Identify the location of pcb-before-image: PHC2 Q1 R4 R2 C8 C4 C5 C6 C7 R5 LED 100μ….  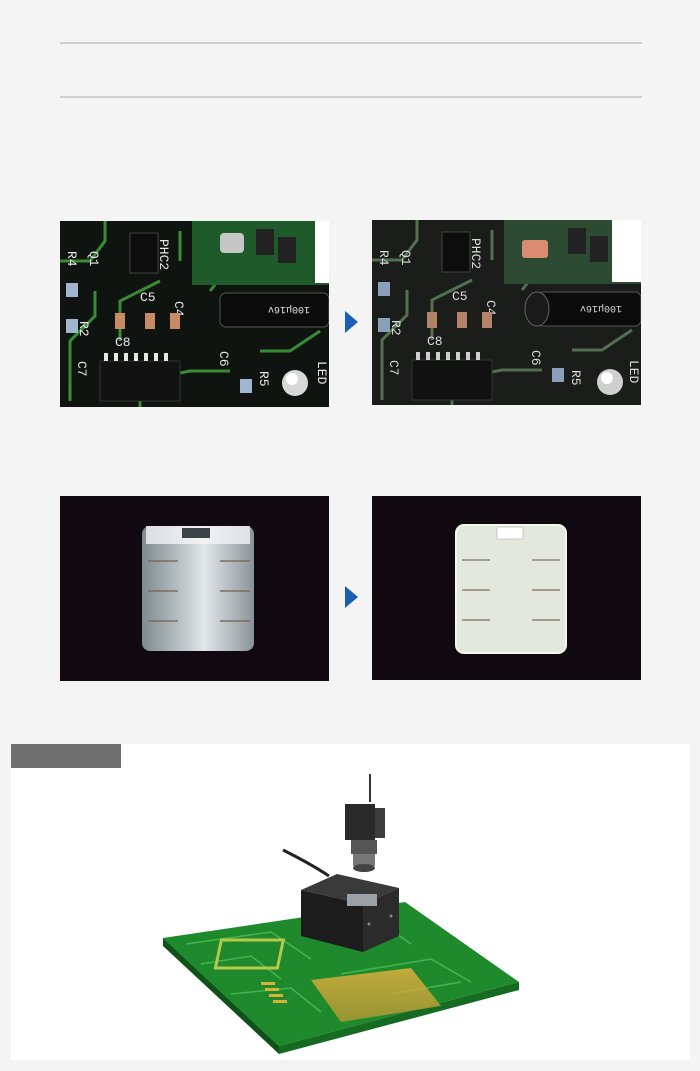
(194, 314).